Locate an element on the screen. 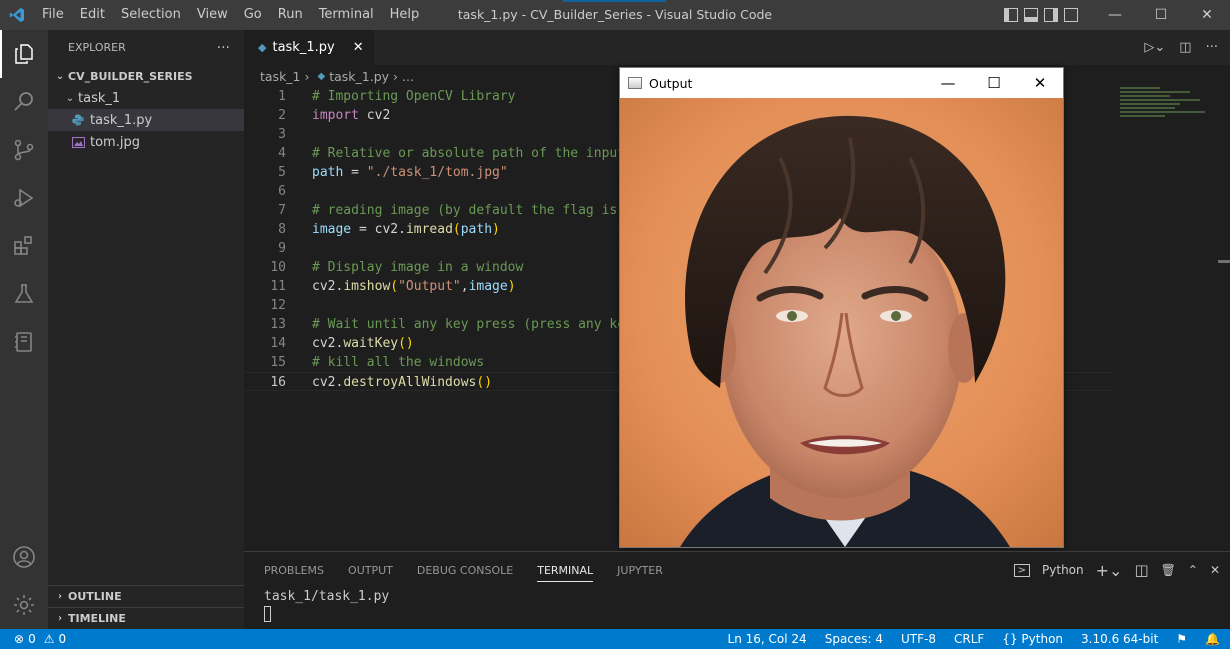 This screenshot has width=1230, height=649. code-token: # Wait until any key press (press any ke is located at coordinates (469, 324).